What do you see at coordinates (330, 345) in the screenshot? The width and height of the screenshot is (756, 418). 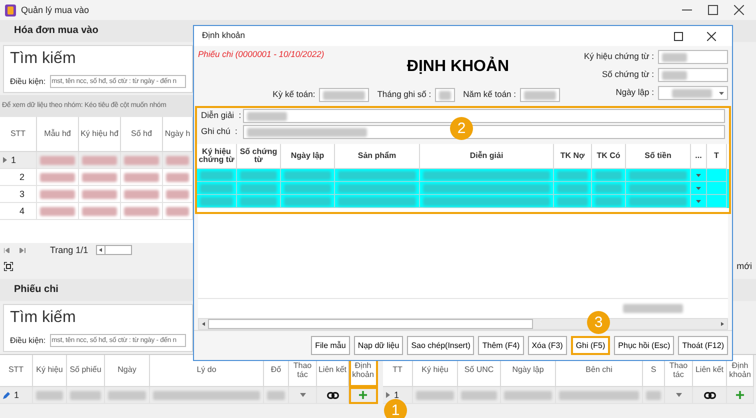 I see `toolbar-button: File mẫu` at bounding box center [330, 345].